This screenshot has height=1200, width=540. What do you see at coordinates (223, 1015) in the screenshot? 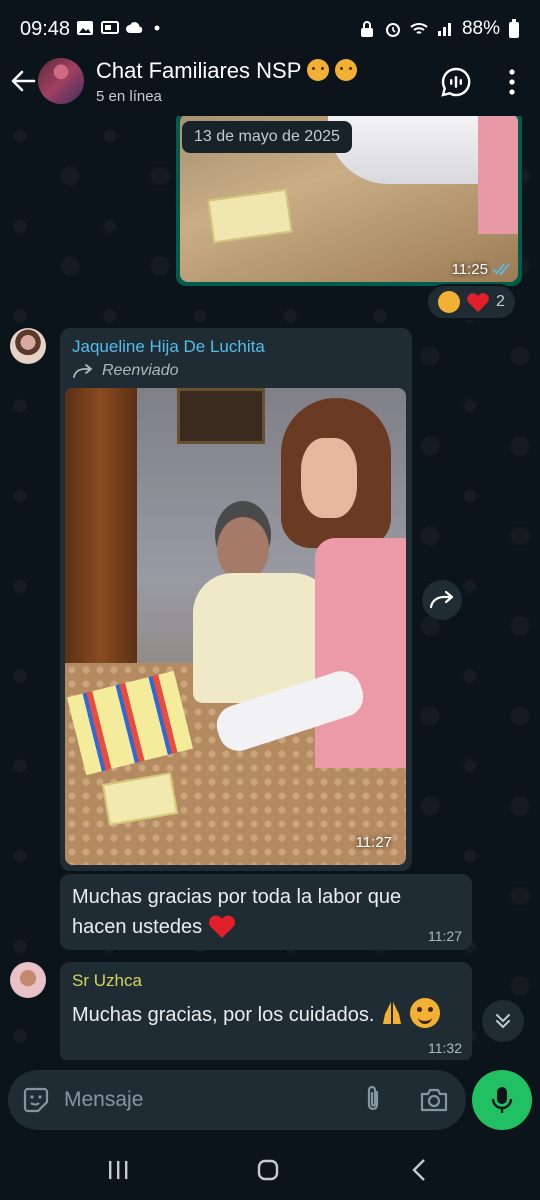
I see `message-body: Muchas gracias, por los cuidados.` at bounding box center [223, 1015].